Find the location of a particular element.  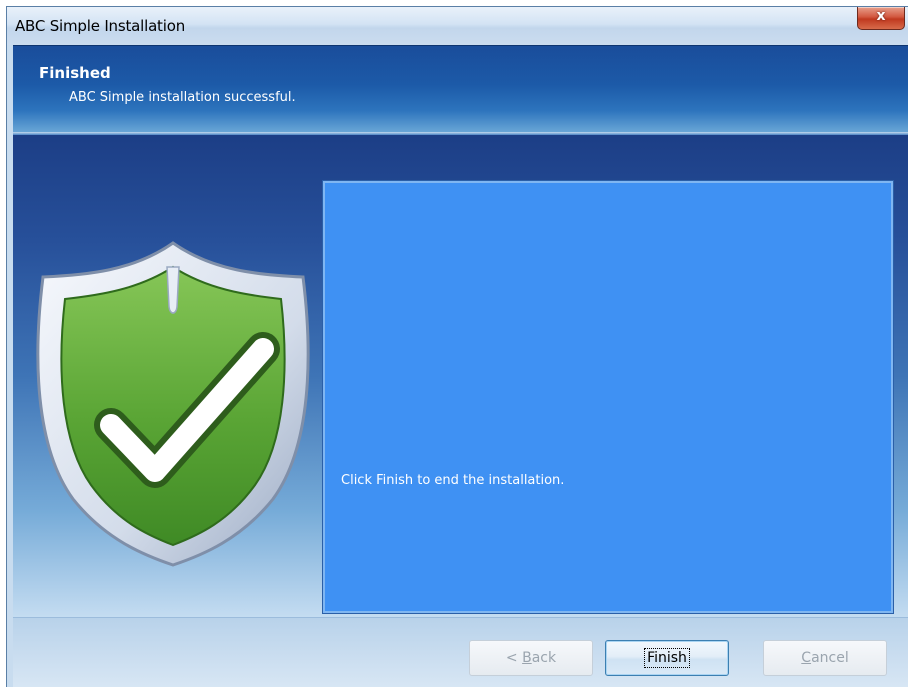

finish-button-label: Finish is located at coordinates (667, 658).